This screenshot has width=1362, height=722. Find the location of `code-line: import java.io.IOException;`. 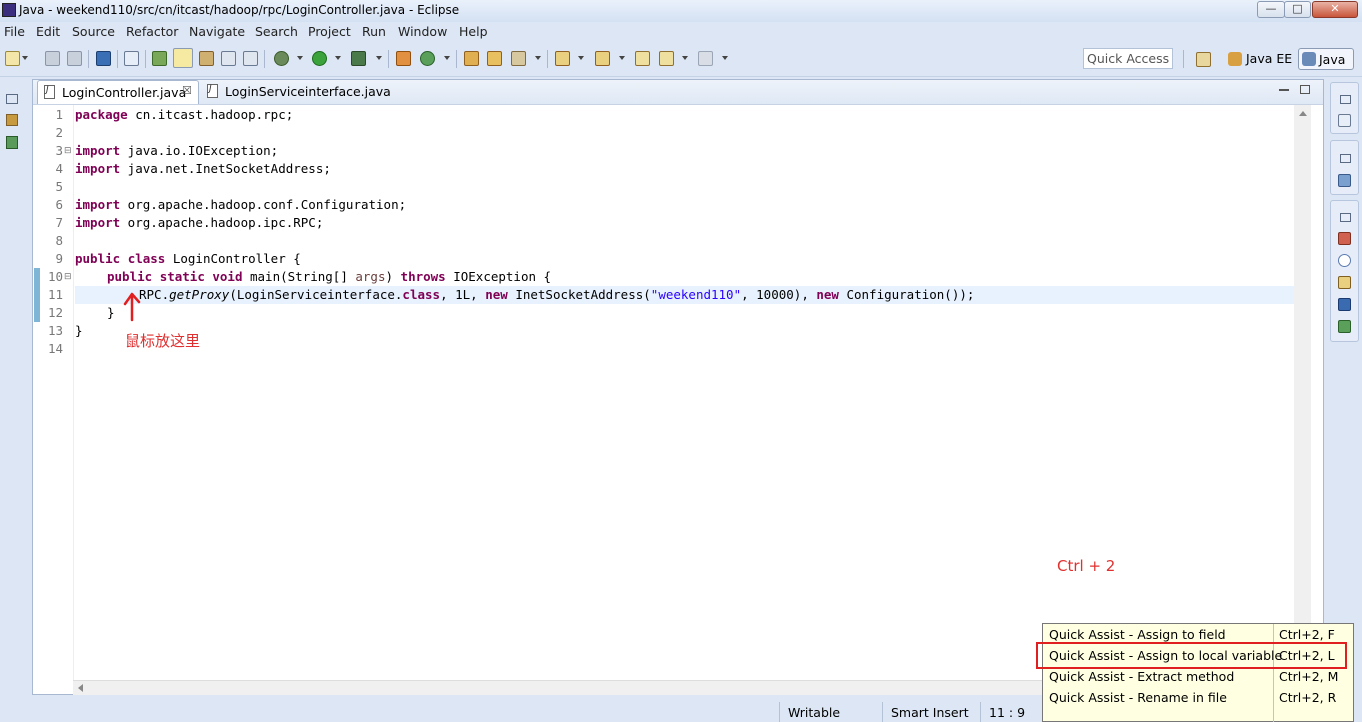

code-line: import java.io.IOException; is located at coordinates (177, 150).